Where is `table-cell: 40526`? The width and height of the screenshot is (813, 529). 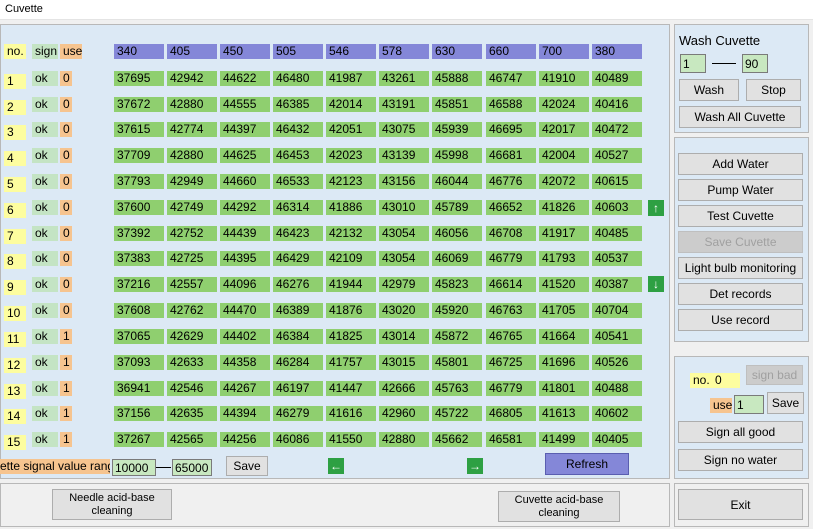 table-cell: 40526 is located at coordinates (617, 362).